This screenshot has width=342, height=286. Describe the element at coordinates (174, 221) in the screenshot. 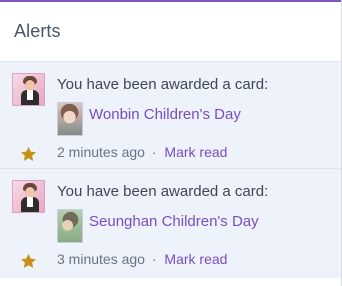

I see `card-link: Seunghan Children's Day` at that location.